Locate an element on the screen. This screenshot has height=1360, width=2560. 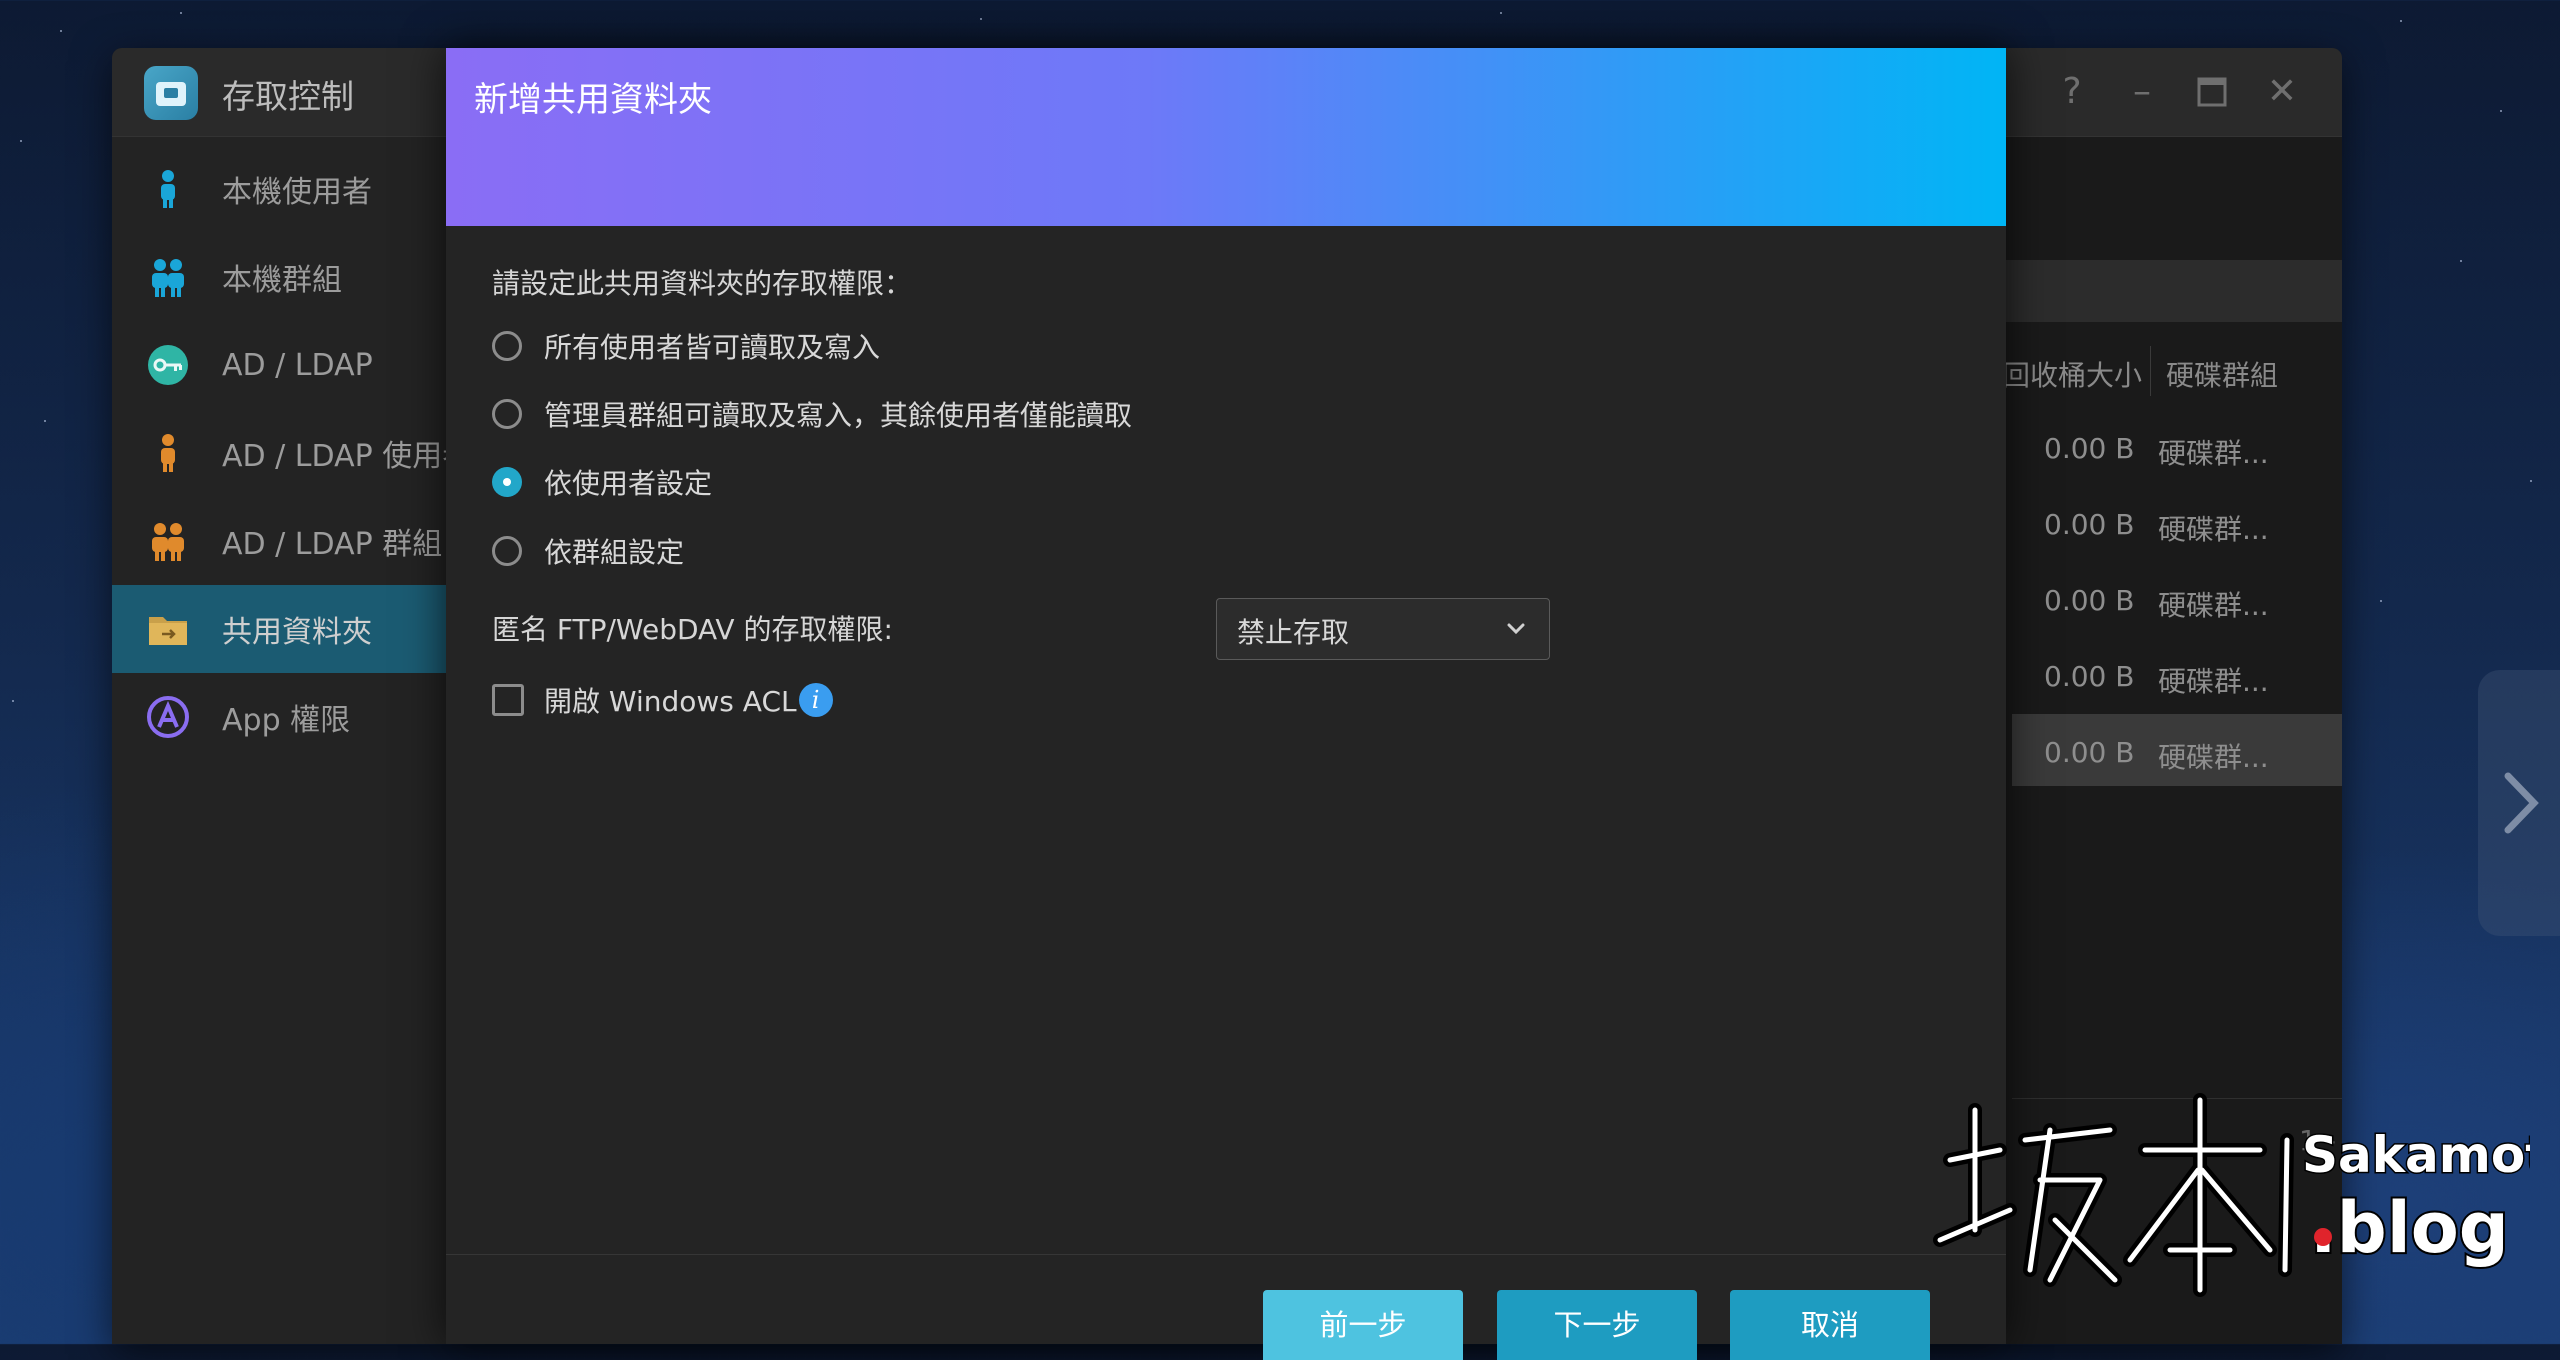
dialog-header: 新增共用資料夾 is located at coordinates (1226, 137).